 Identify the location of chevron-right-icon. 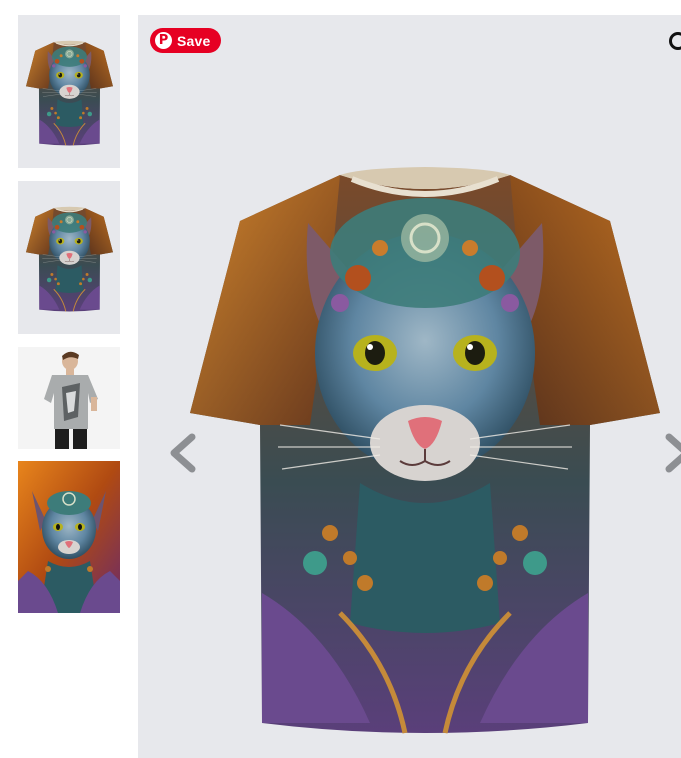
(671, 453).